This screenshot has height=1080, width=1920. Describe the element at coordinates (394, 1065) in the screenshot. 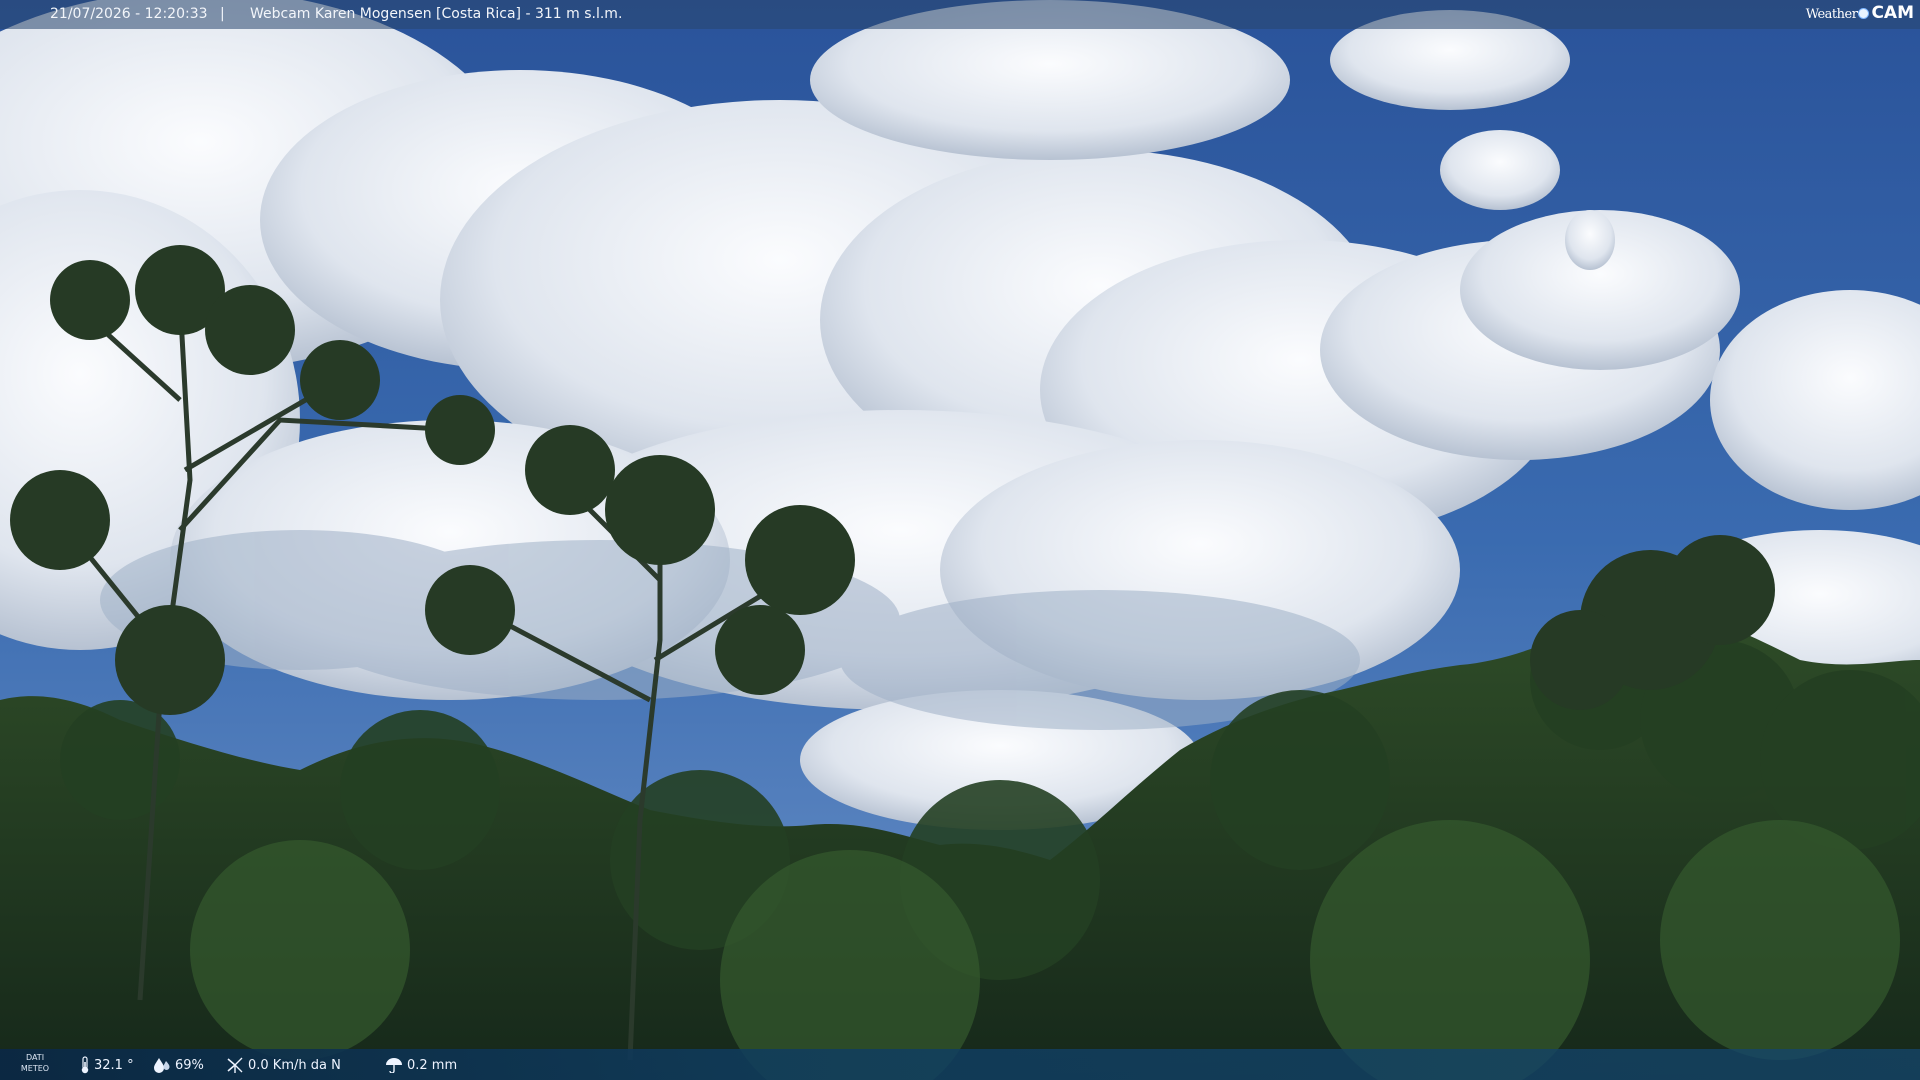

I see `rain-icon` at that location.